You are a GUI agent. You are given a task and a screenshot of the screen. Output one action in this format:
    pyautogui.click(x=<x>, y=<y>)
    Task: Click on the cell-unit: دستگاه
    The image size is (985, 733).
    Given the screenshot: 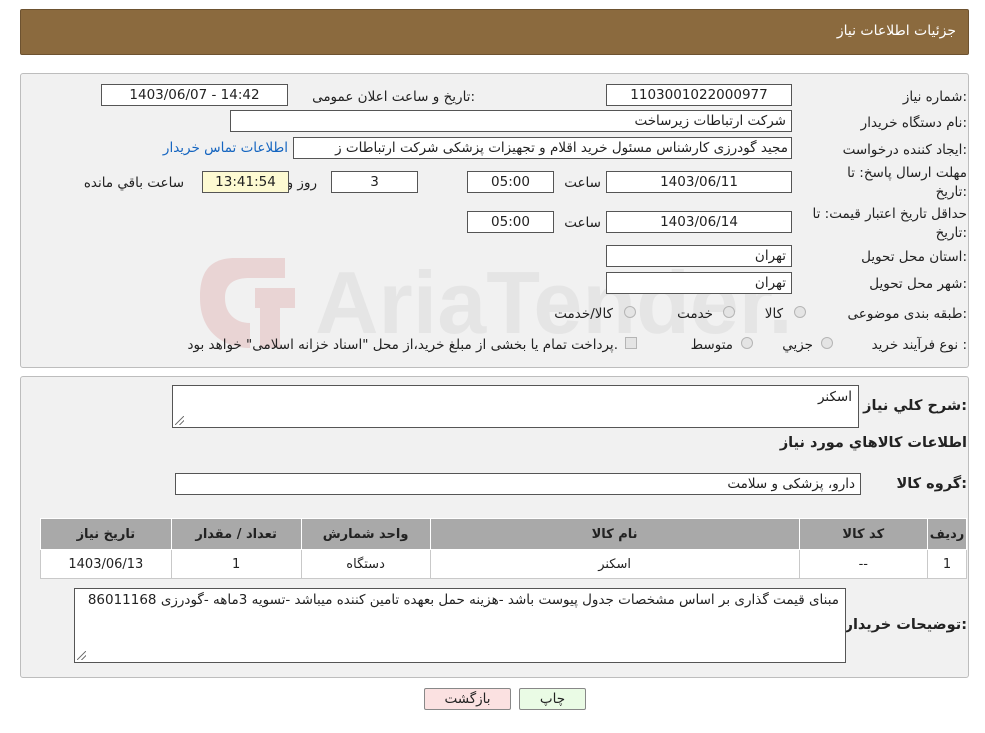 What is the action you would take?
    pyautogui.click(x=365, y=564)
    